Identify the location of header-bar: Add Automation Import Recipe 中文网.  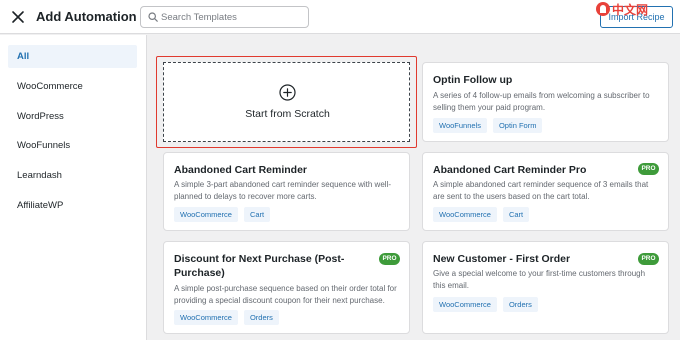
(340, 17).